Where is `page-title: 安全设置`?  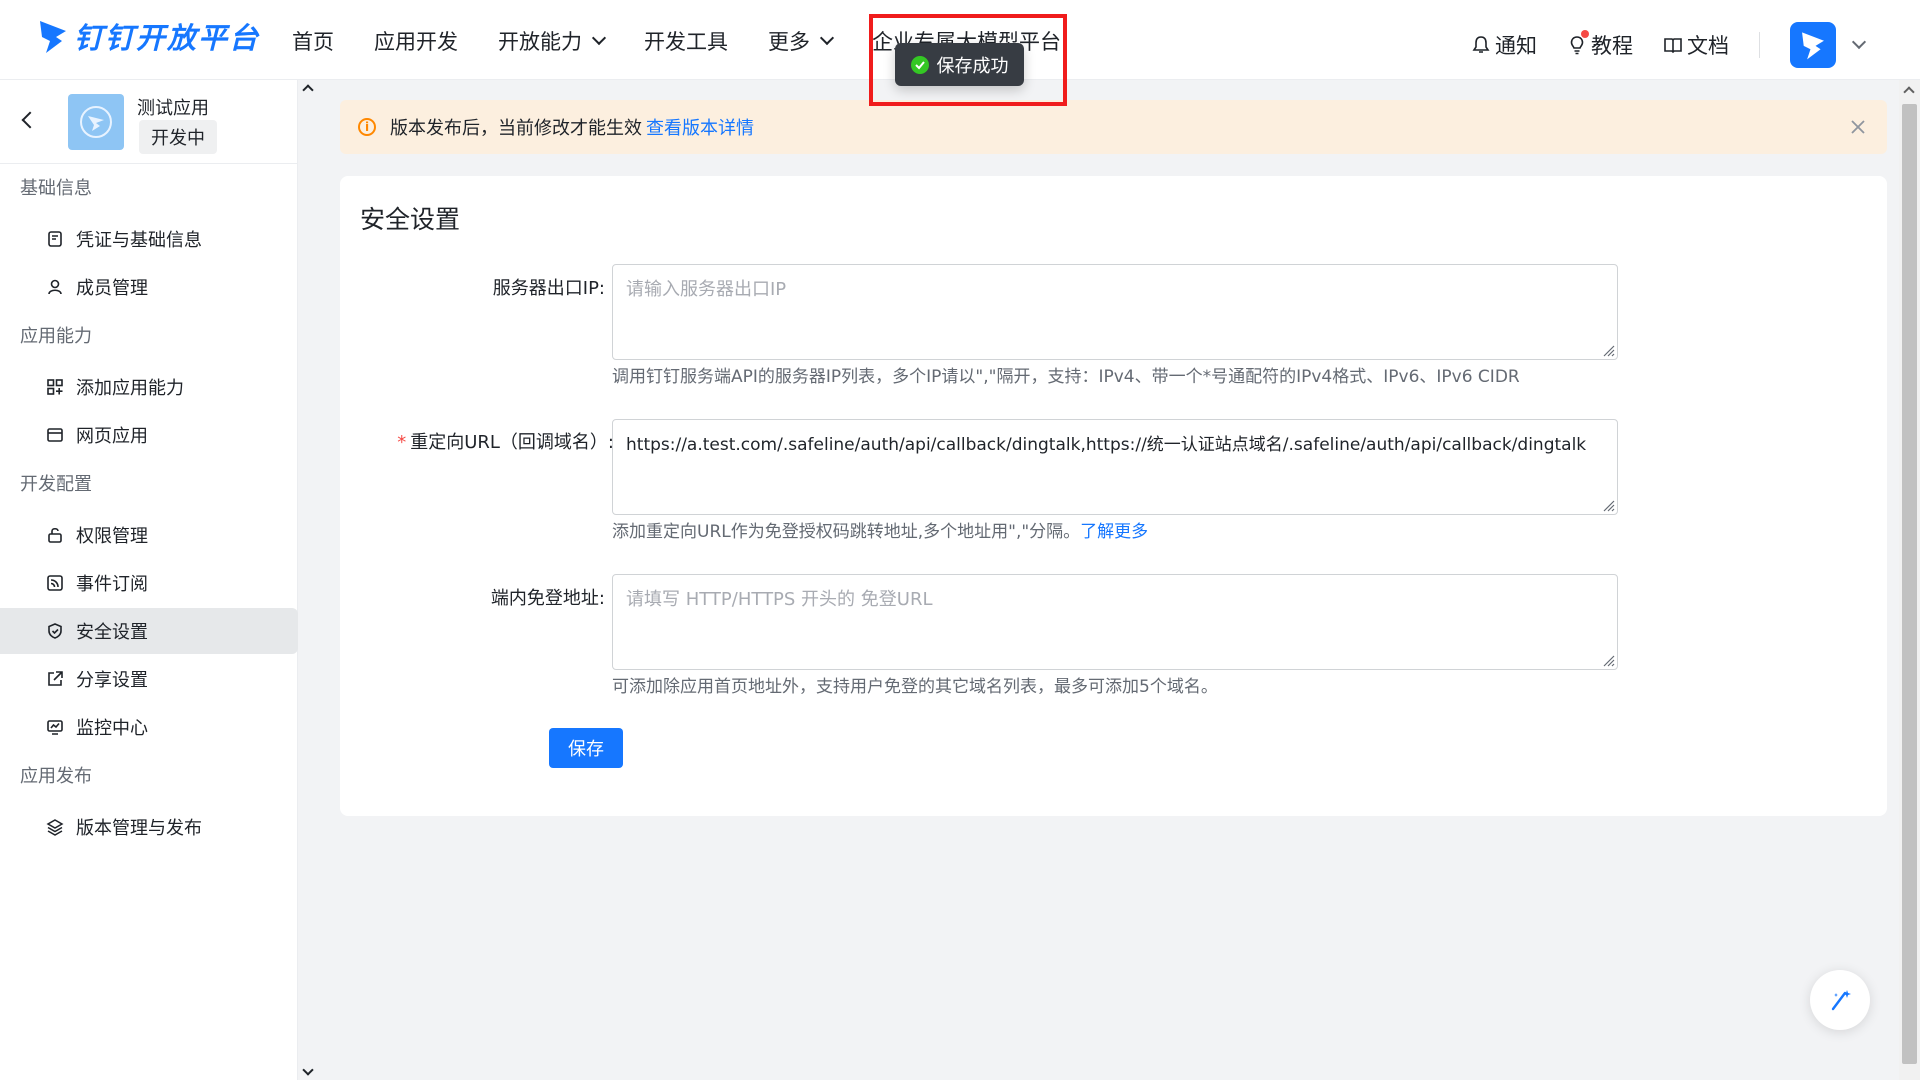 page-title: 安全设置 is located at coordinates (410, 219).